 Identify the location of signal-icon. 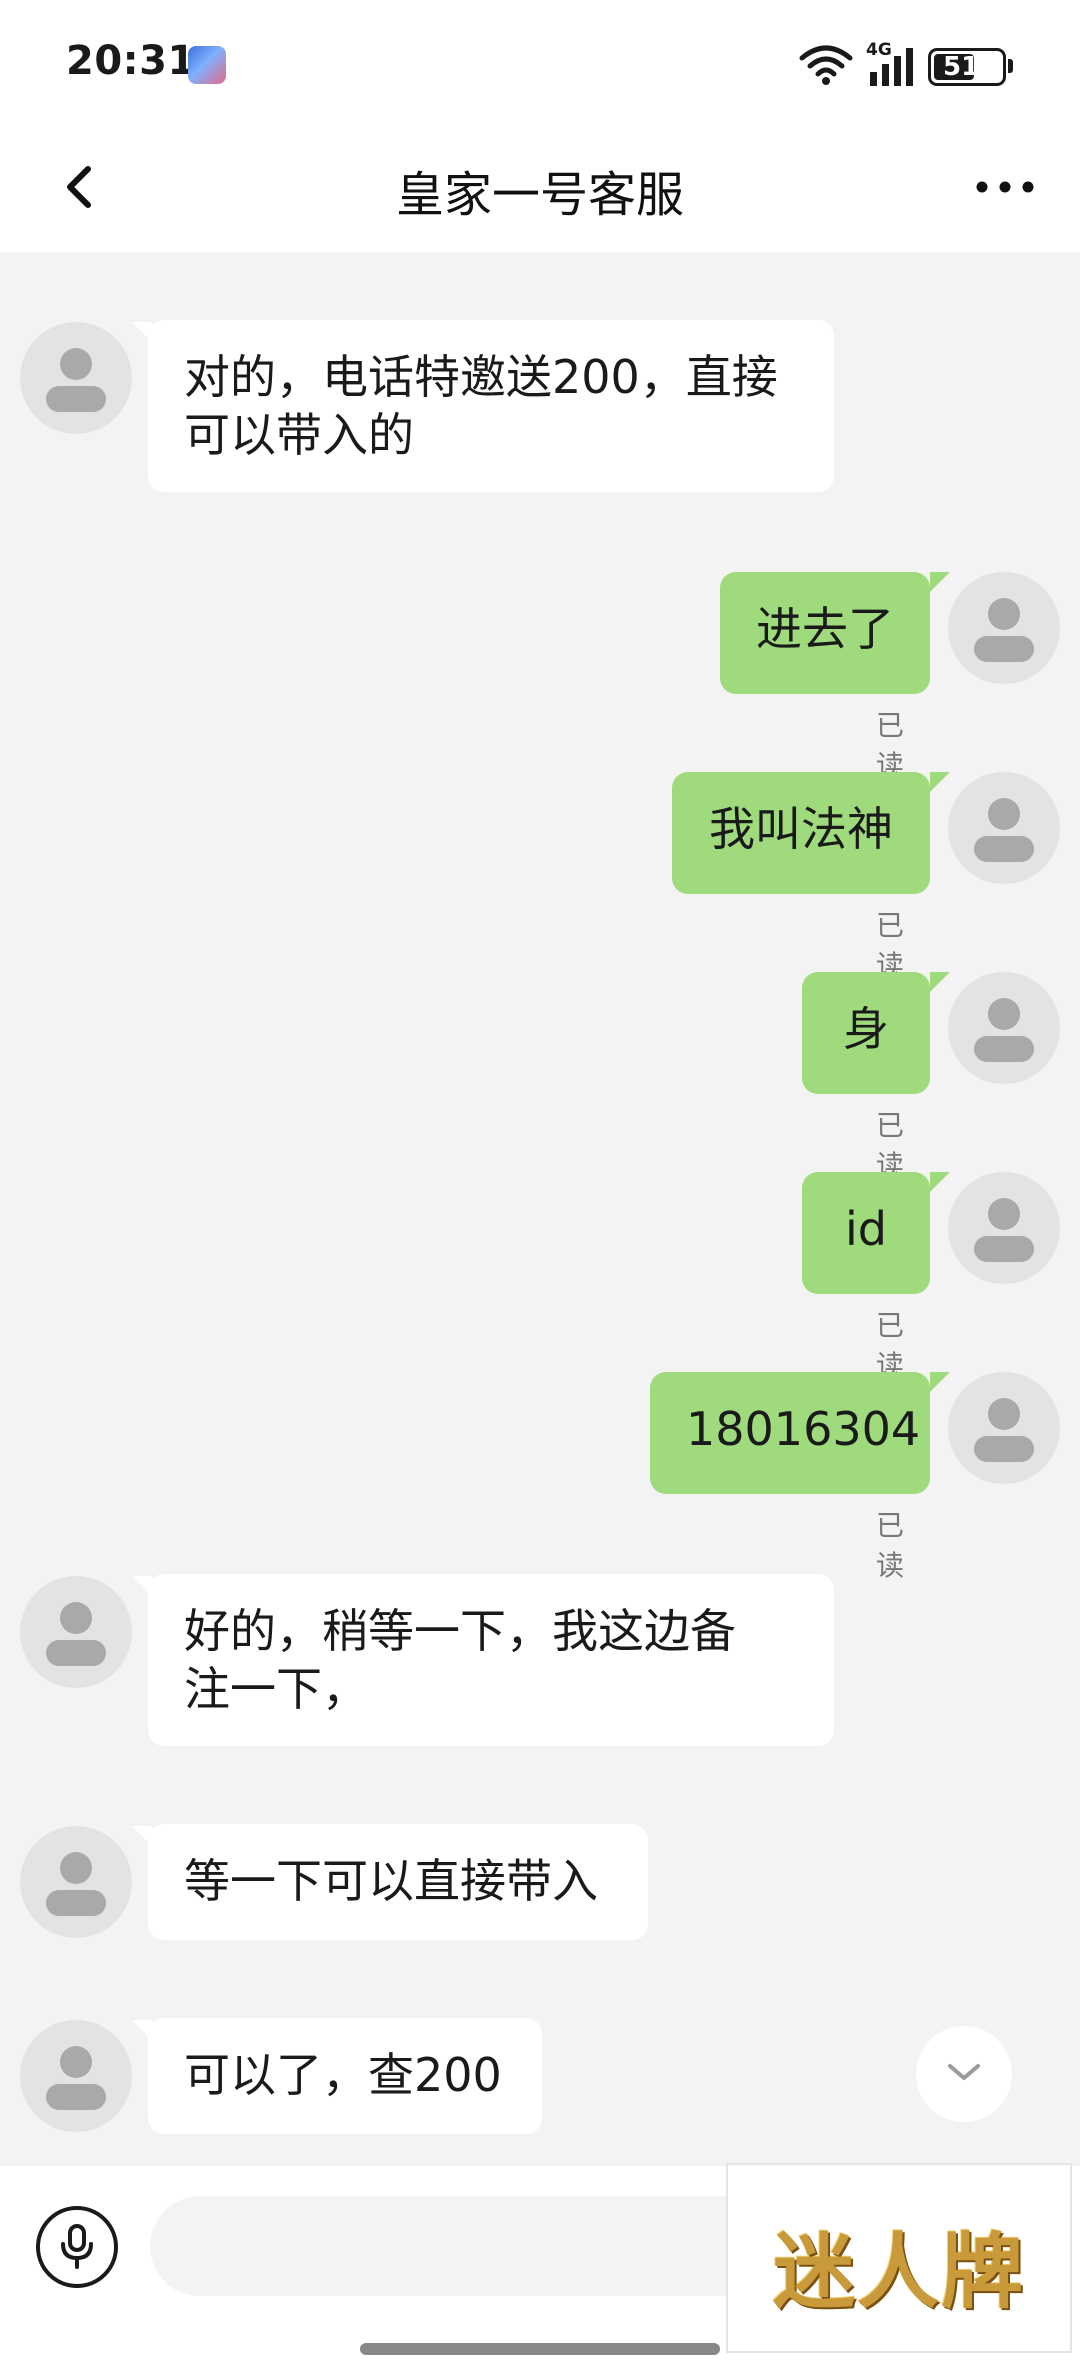
(891, 67).